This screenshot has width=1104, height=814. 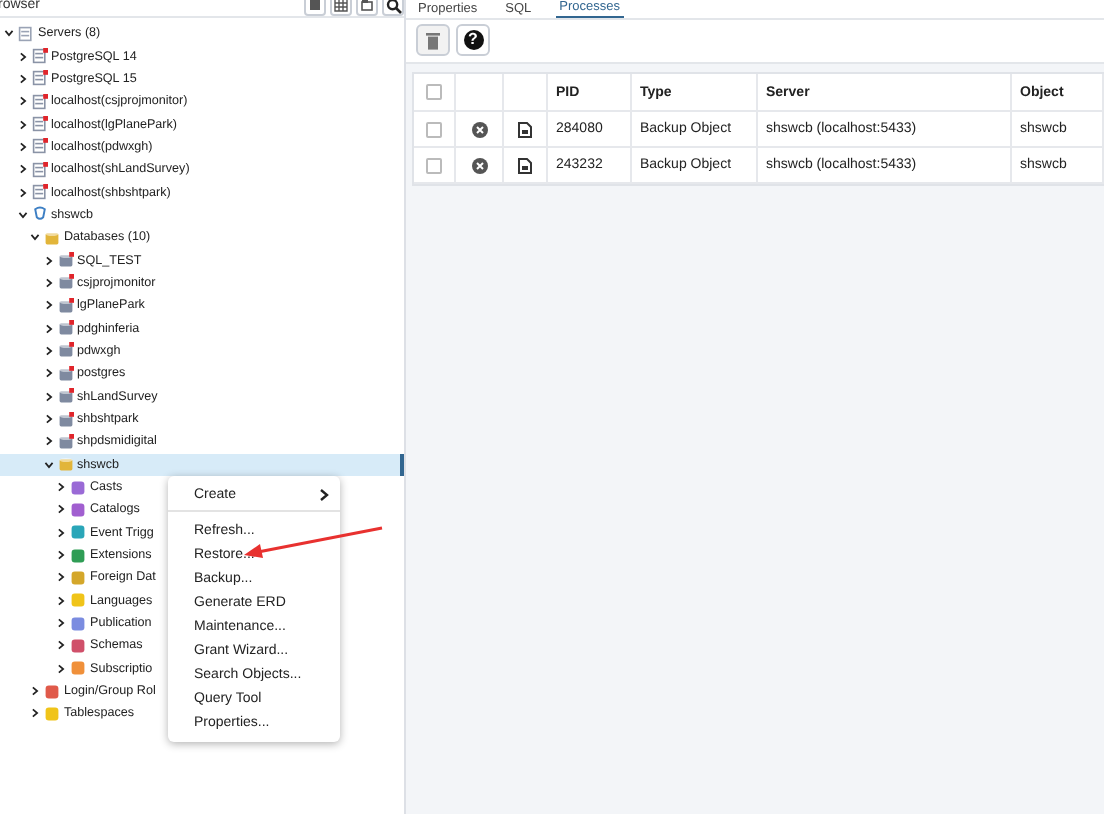 I want to click on select-all-checkbox, so click(x=434, y=92).